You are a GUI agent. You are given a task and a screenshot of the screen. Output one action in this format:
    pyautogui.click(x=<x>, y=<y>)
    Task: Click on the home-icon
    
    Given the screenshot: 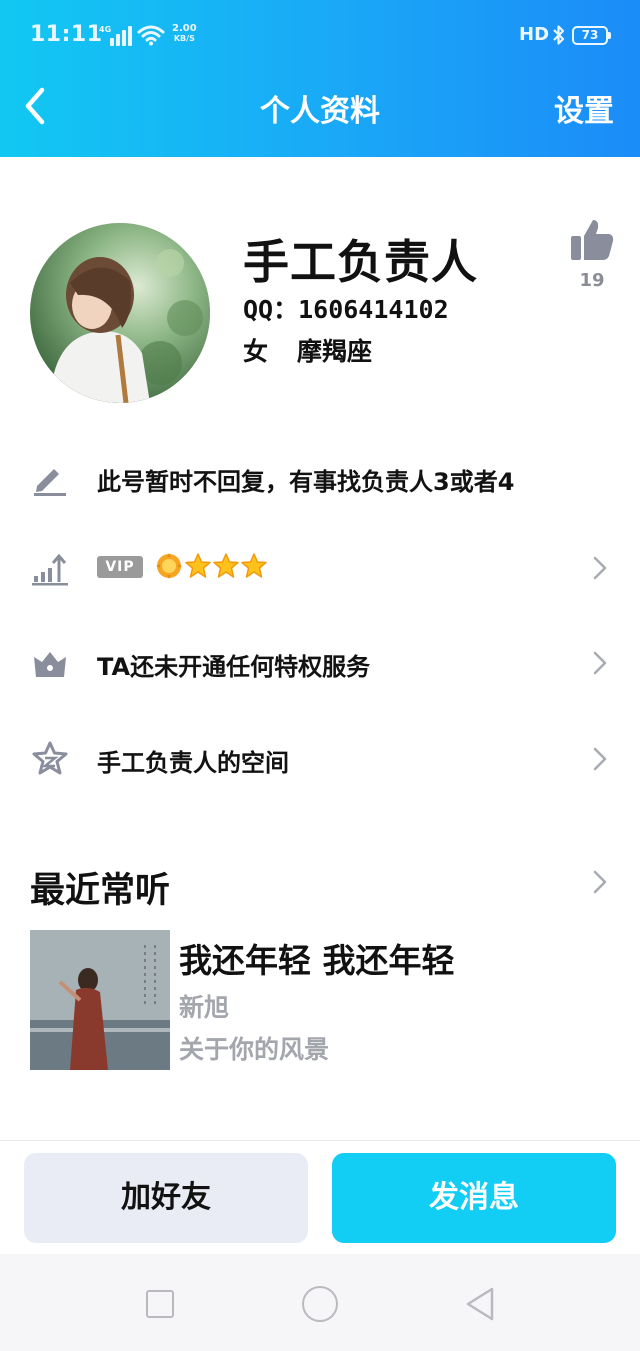 What is the action you would take?
    pyautogui.click(x=320, y=1304)
    